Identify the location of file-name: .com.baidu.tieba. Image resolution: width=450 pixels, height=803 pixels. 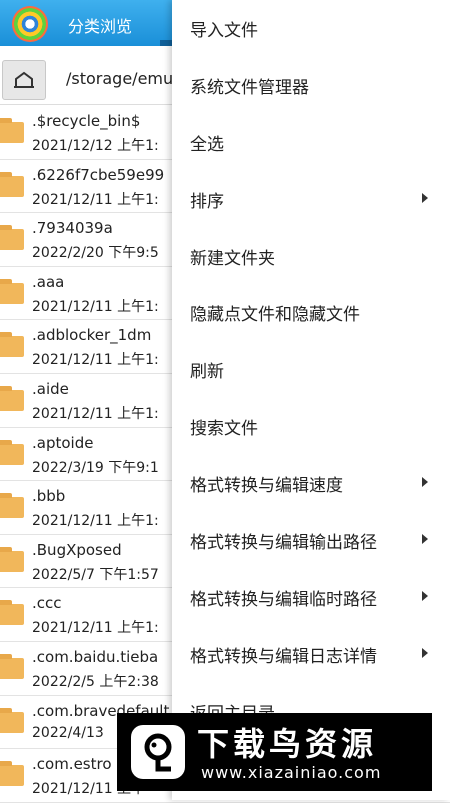
(95, 656).